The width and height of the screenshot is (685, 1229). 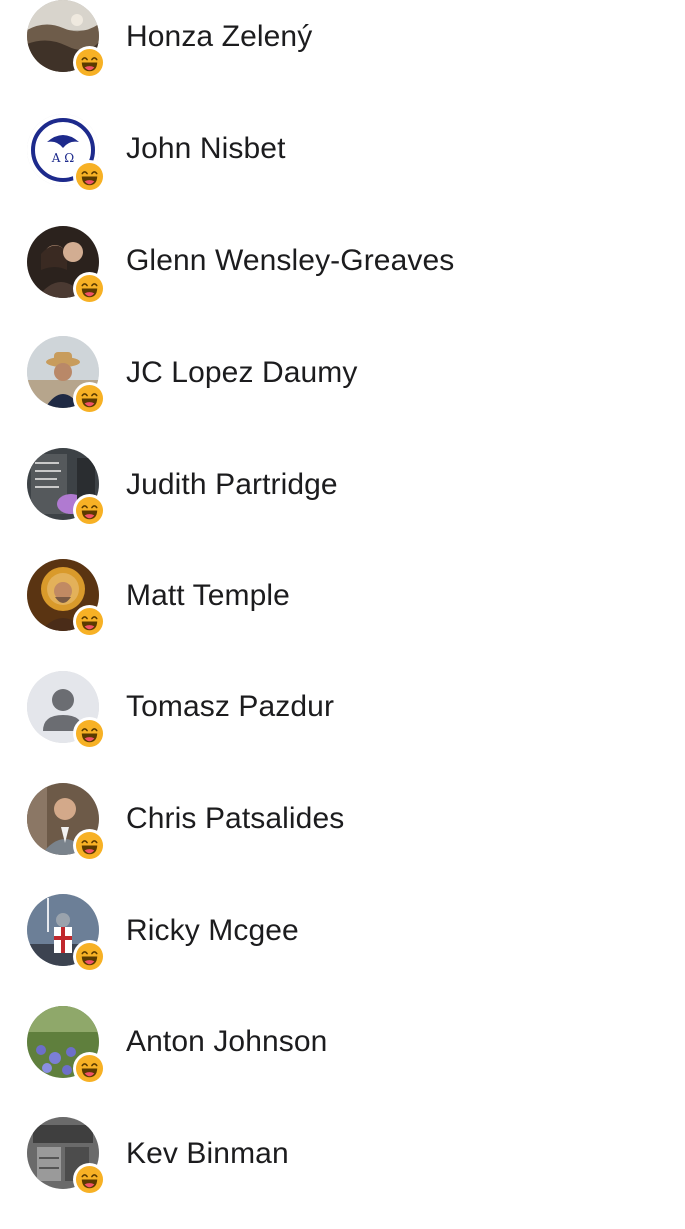 What do you see at coordinates (290, 261) in the screenshot?
I see `person-name: Glenn Wensley-Greaves` at bounding box center [290, 261].